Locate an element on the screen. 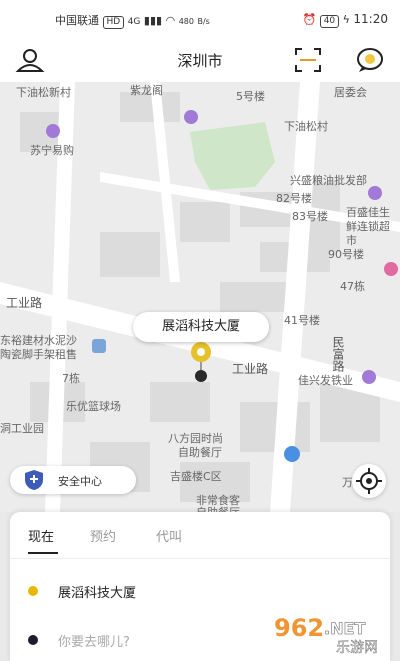 Image resolution: width=400 pixels, height=661 pixels. shield-icon is located at coordinates (34, 480).